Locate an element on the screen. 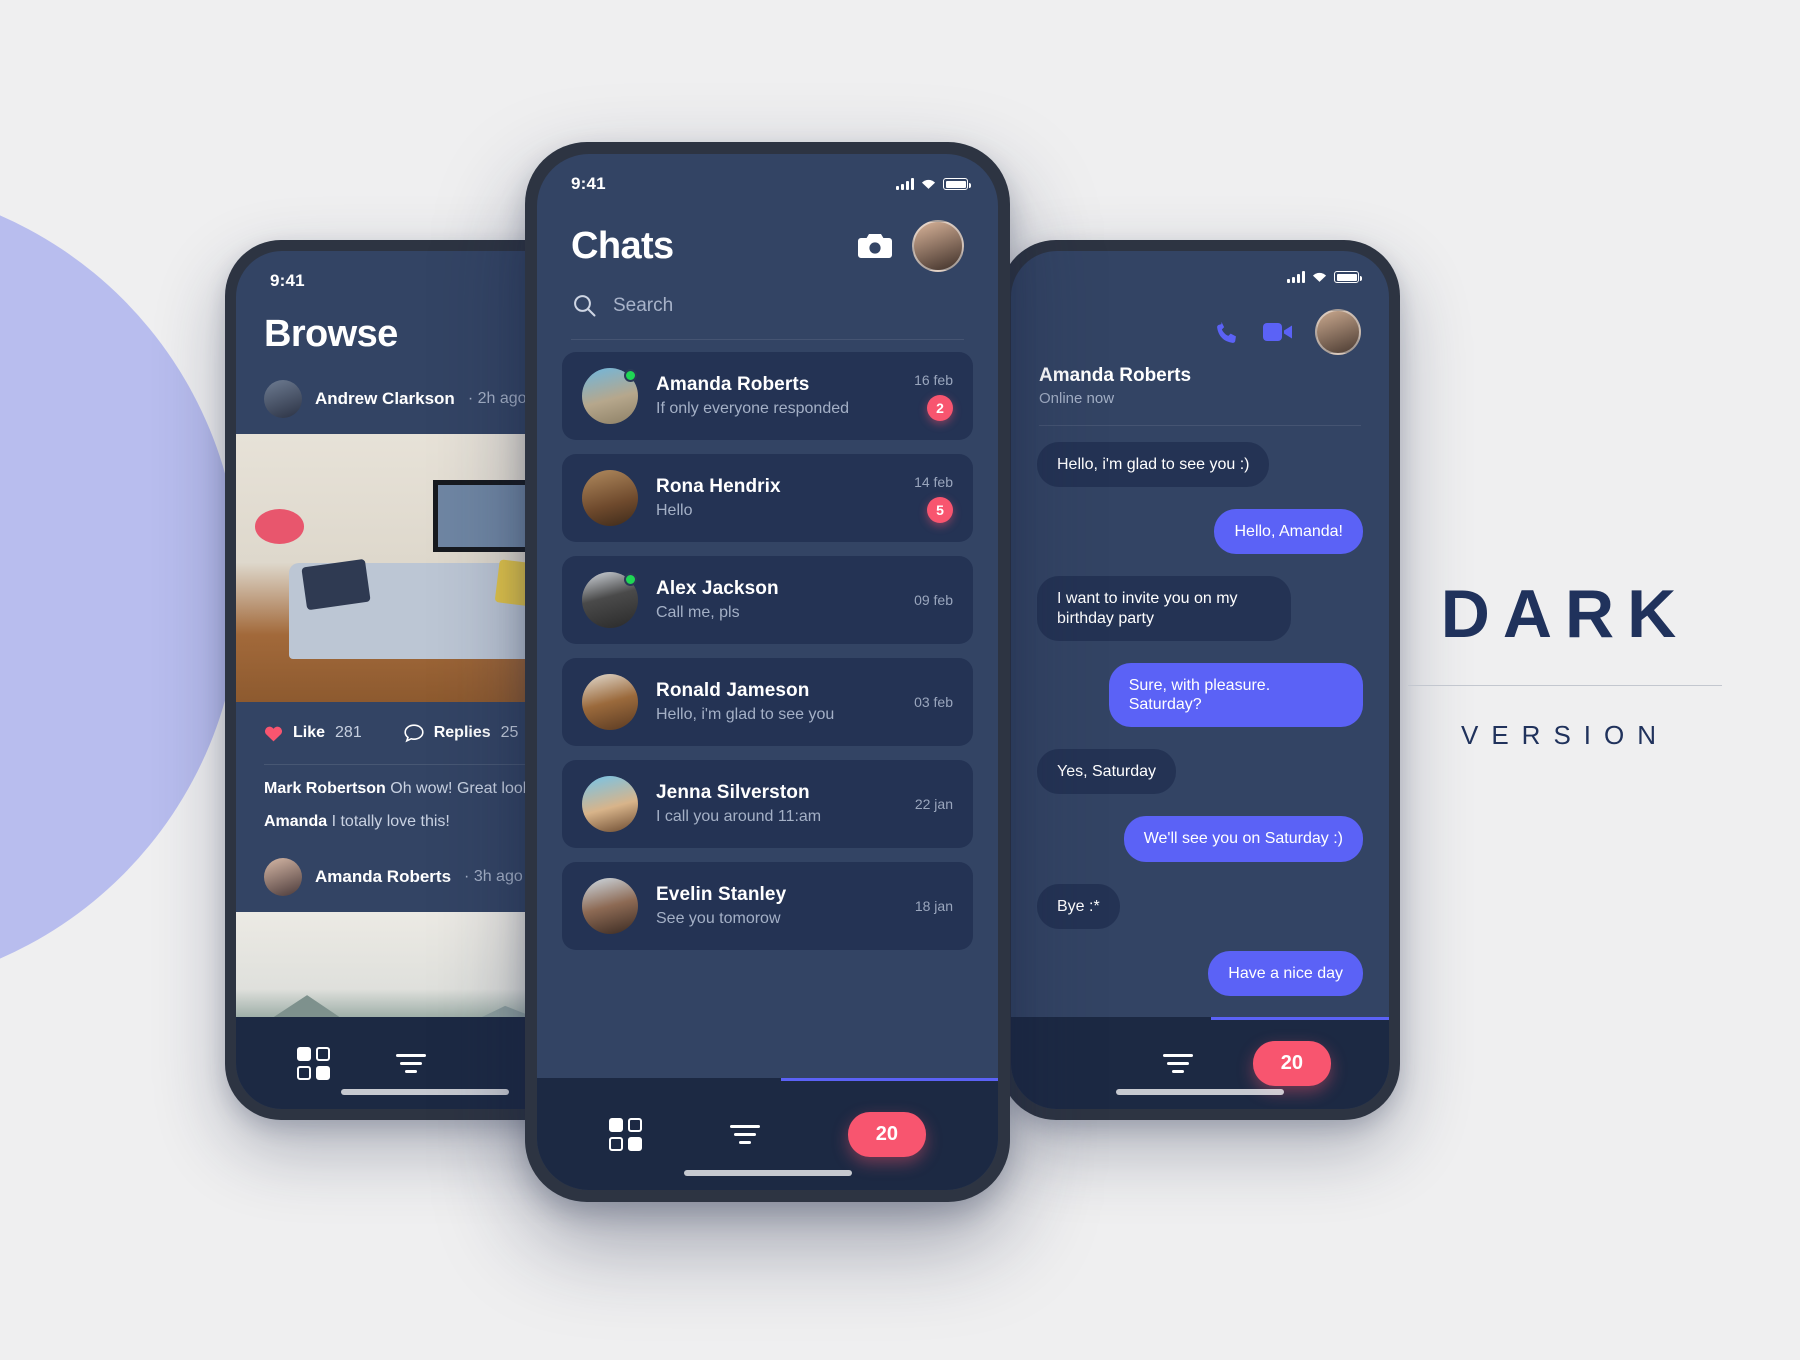  phone-call-icon is located at coordinates (1227, 332).